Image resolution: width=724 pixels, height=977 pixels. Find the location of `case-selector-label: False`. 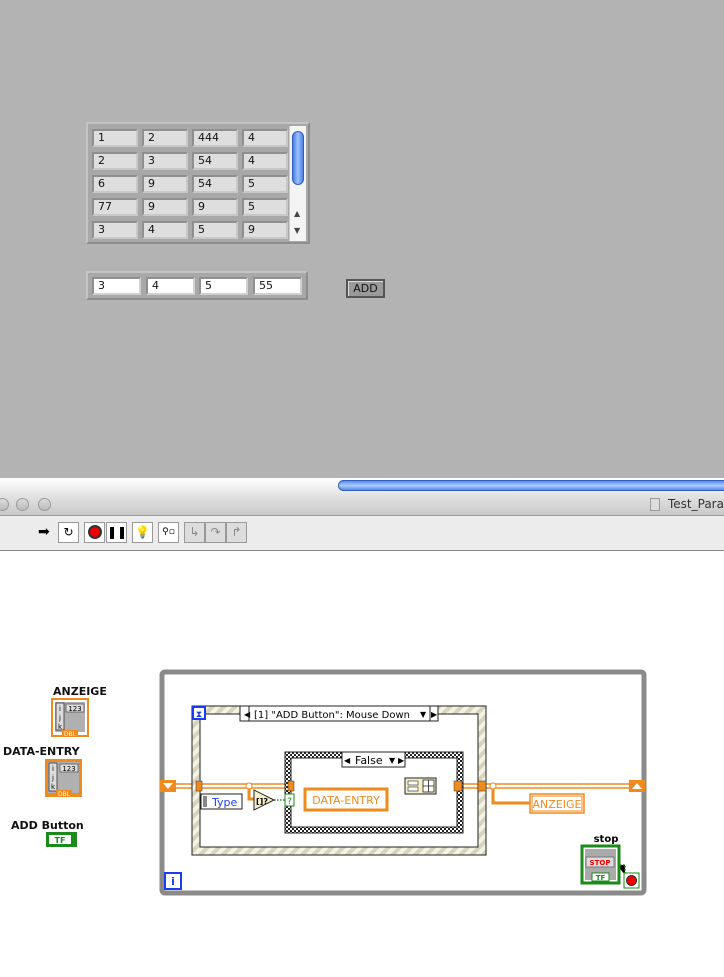

case-selector-label: False is located at coordinates (369, 760).